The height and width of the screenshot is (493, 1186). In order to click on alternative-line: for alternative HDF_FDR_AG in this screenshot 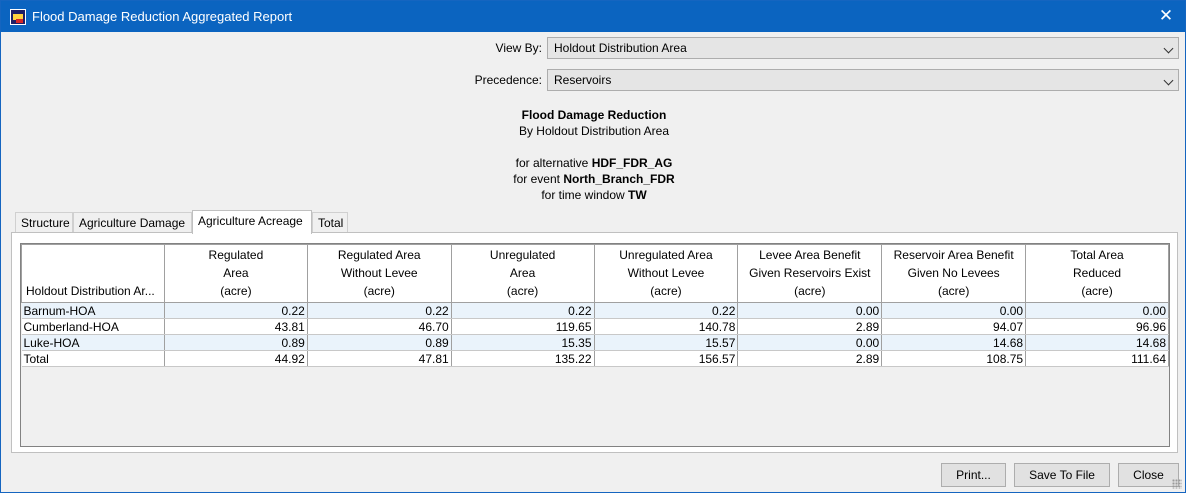, I will do `click(593, 163)`.